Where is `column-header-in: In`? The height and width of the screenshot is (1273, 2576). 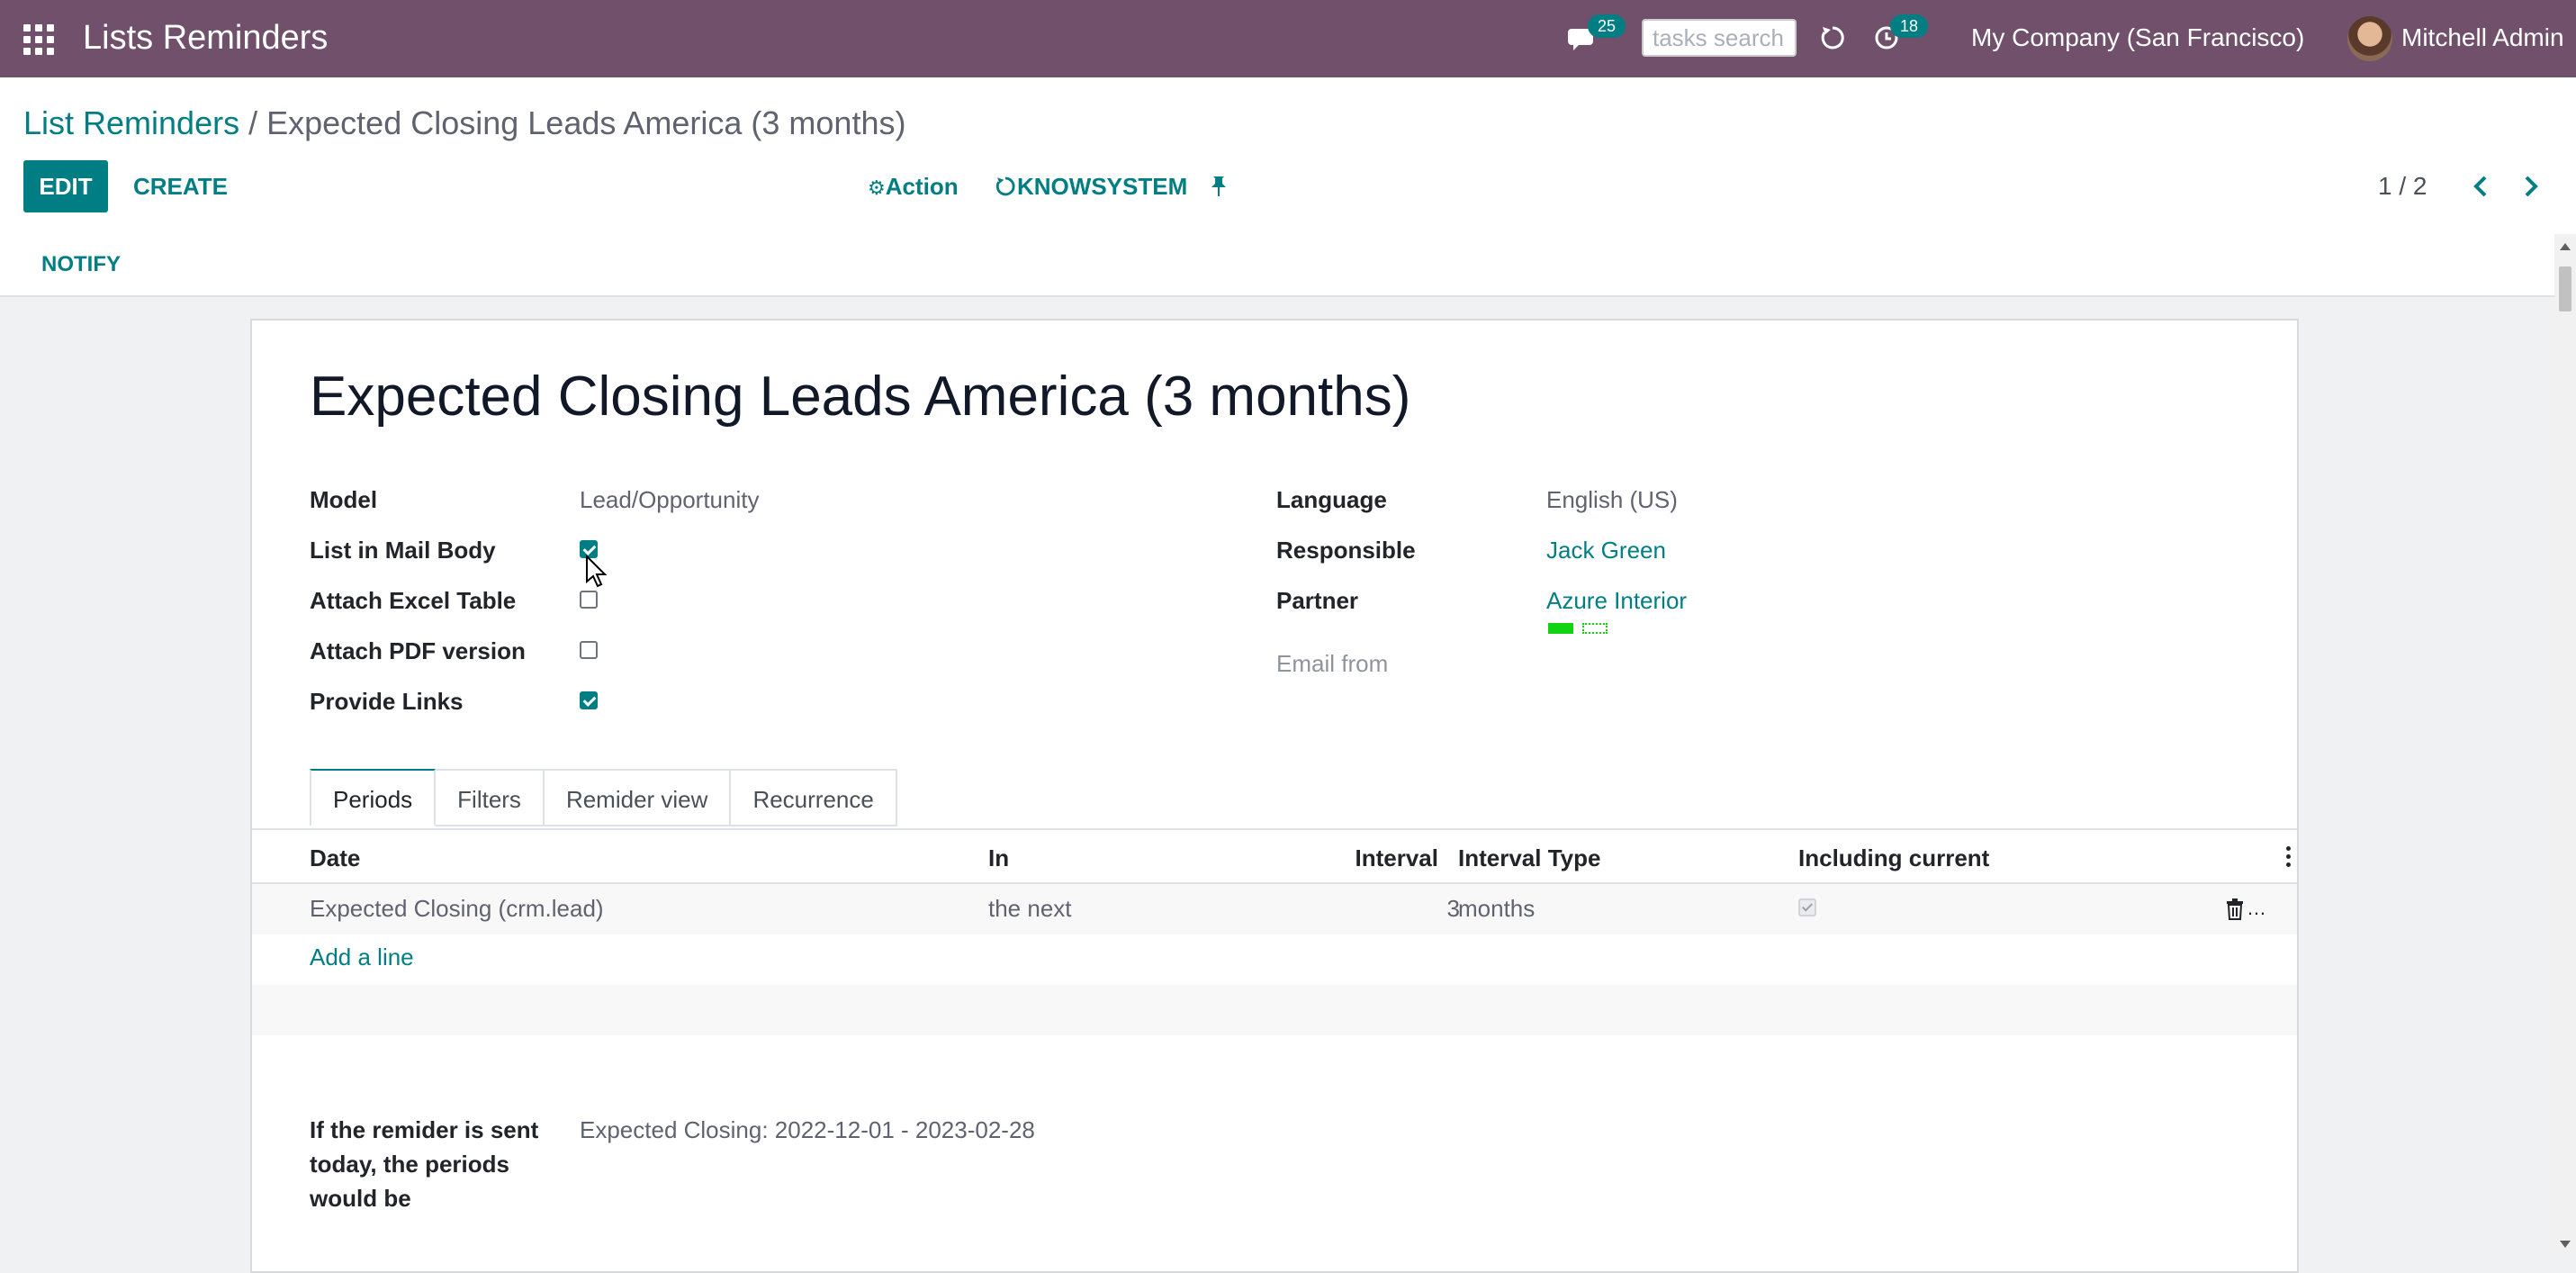
column-header-in: In is located at coordinates (998, 858).